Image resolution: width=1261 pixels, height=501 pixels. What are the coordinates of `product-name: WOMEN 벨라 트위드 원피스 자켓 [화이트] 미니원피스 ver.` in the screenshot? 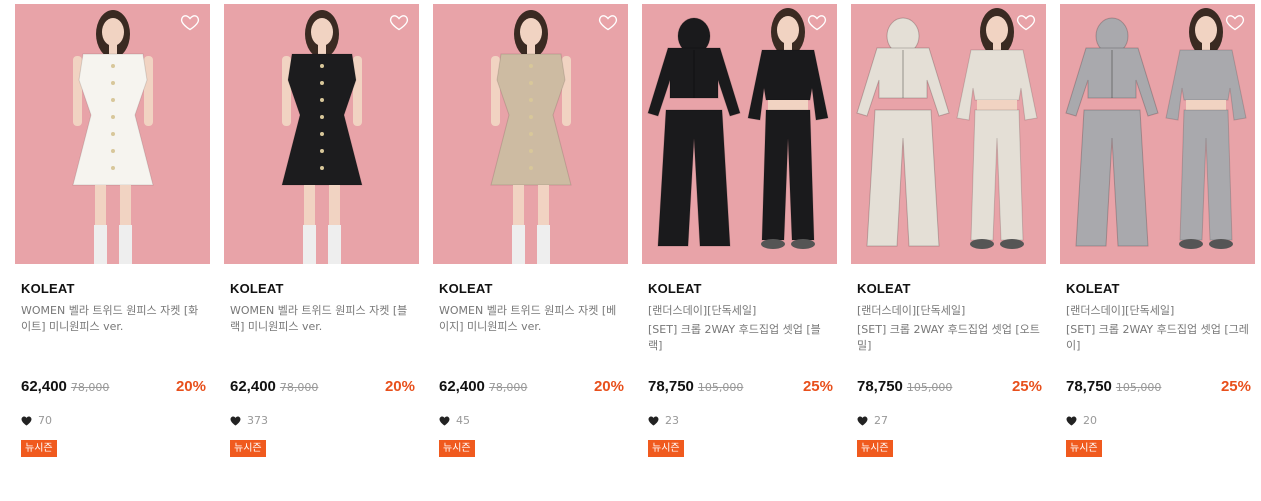 It's located at (112, 319).